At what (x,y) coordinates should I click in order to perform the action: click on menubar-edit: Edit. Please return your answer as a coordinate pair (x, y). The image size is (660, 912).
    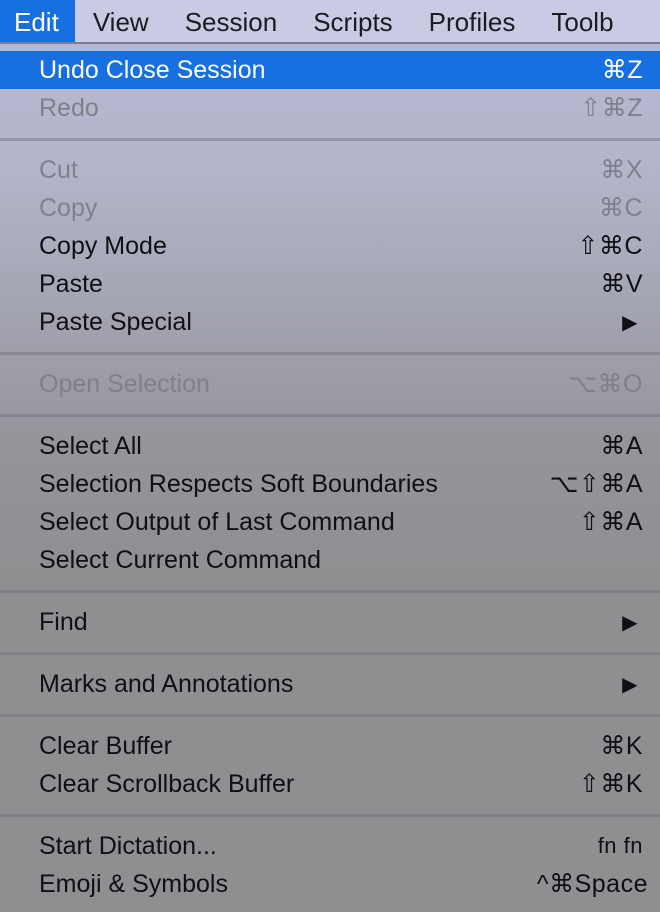
    Looking at the image, I should click on (37, 21).